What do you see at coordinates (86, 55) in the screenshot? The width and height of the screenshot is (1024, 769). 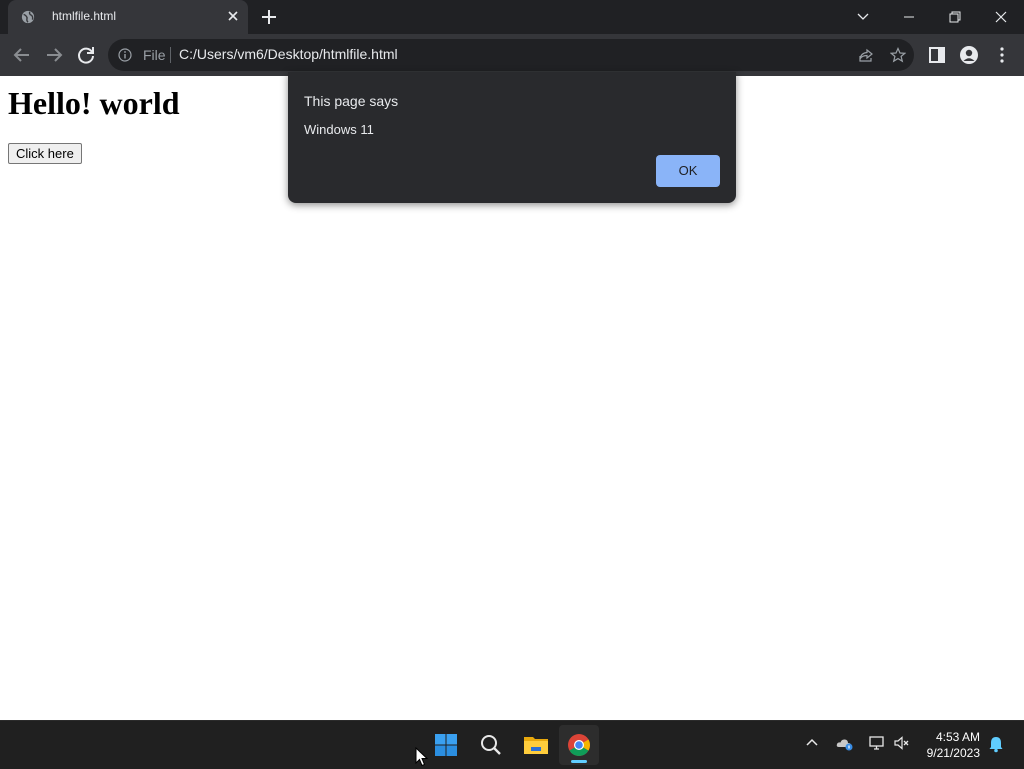 I see `reload-icon` at bounding box center [86, 55].